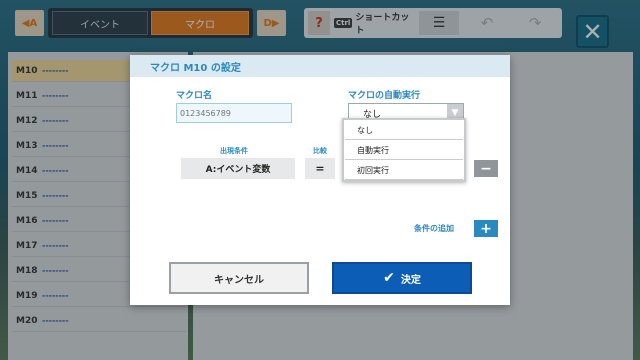 This screenshot has height=360, width=640. What do you see at coordinates (234, 151) in the screenshot?
I see `condition-label: 出現条件` at bounding box center [234, 151].